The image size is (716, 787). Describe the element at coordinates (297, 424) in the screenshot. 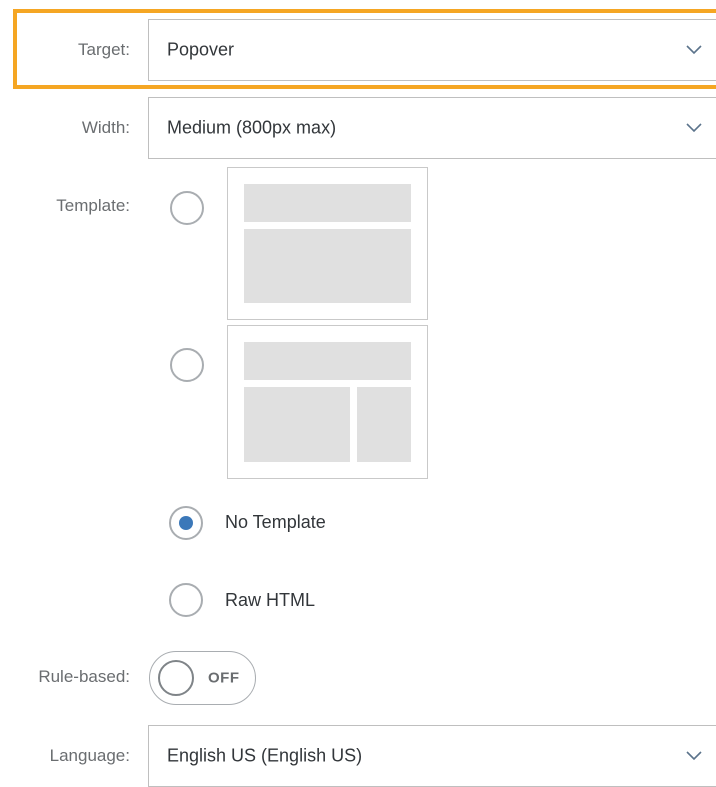

I see `template-thumb-main-column` at that location.